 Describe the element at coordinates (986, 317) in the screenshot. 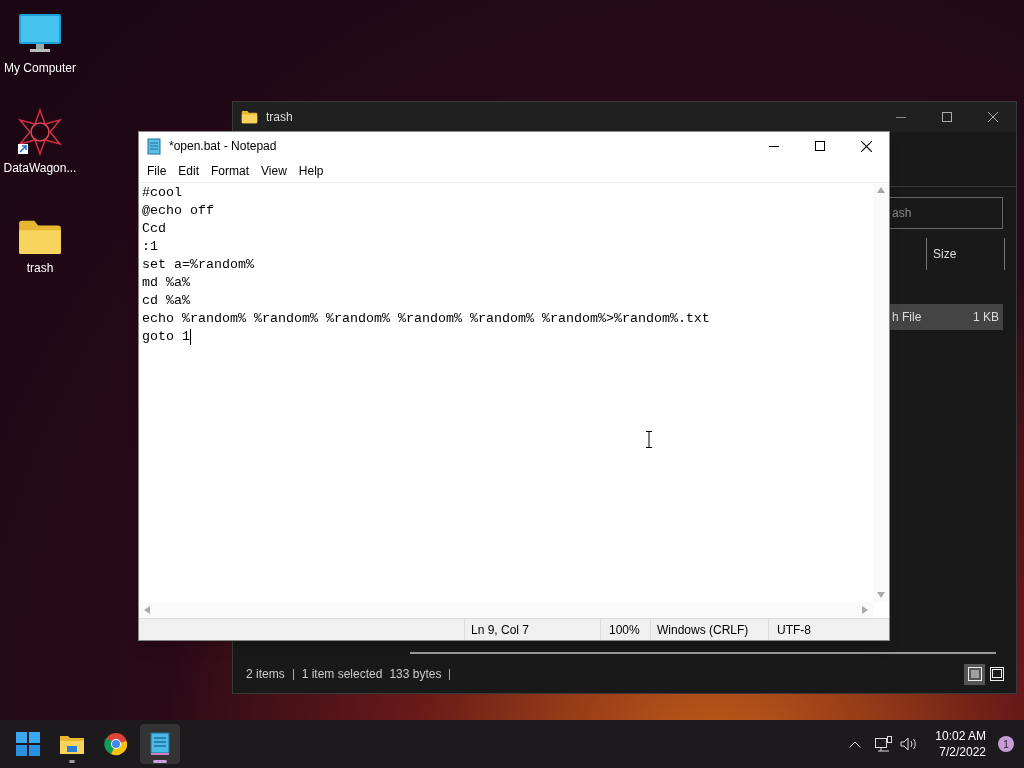

I see `file-size: 1 KB` at that location.